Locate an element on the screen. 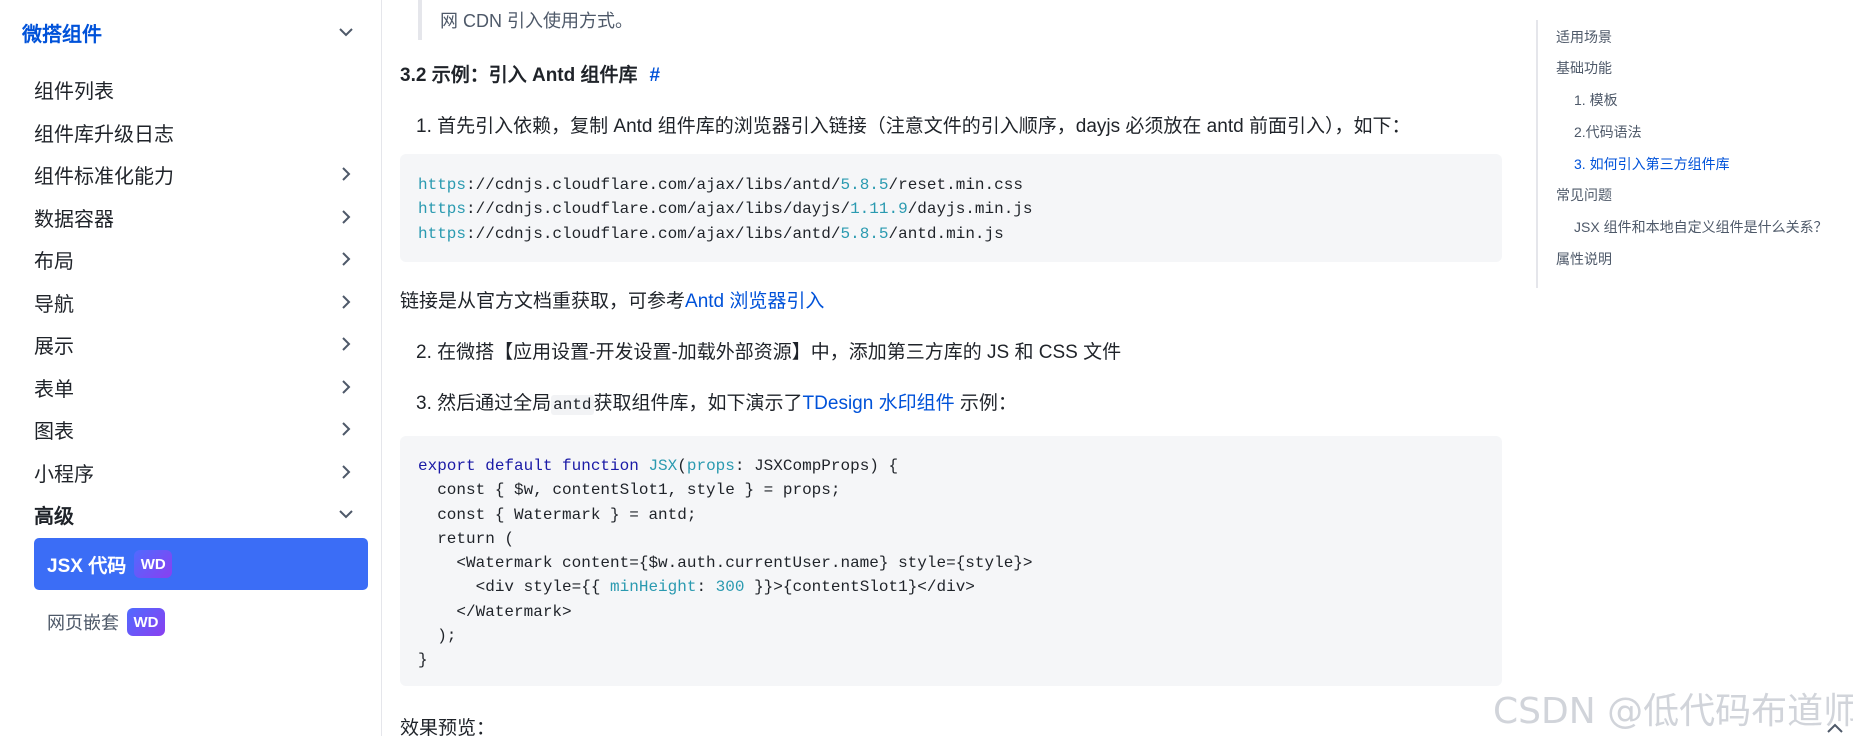 The height and width of the screenshot is (736, 1853). sidebar-item-label: 数据容器 is located at coordinates (74, 219).